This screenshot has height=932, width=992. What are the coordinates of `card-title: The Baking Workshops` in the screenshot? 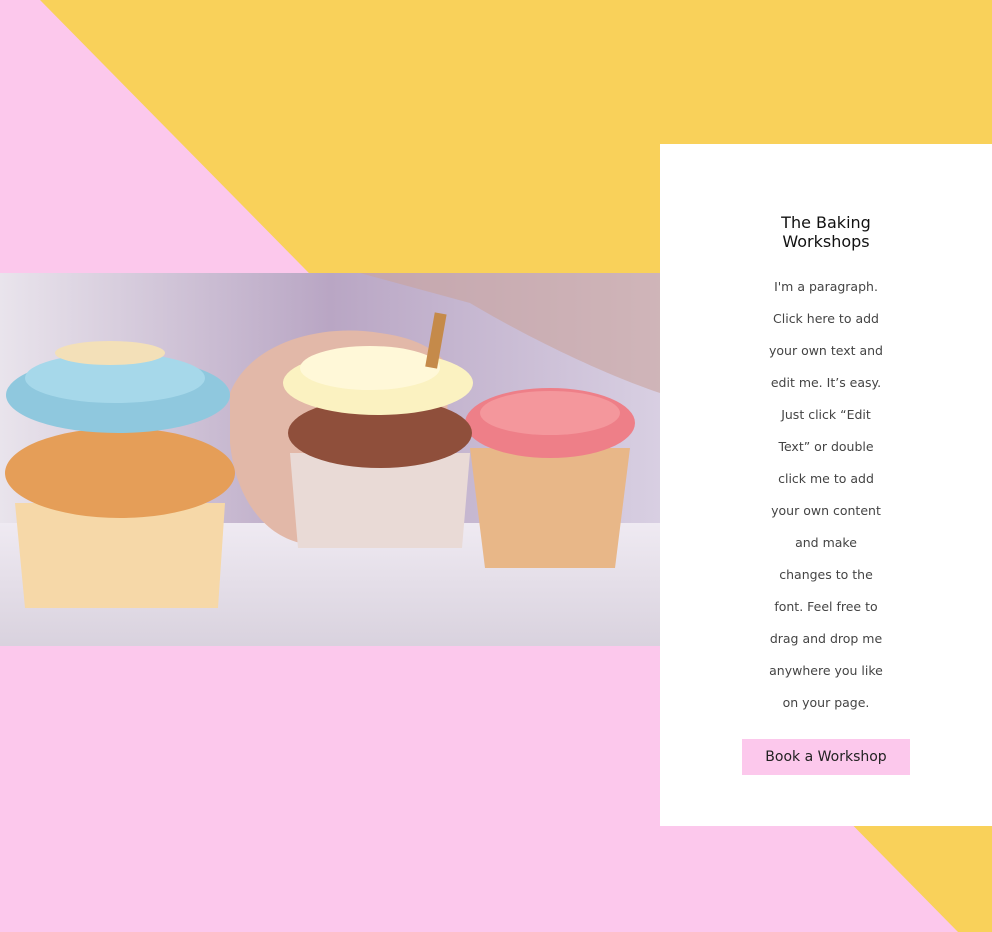 It's located at (826, 232).